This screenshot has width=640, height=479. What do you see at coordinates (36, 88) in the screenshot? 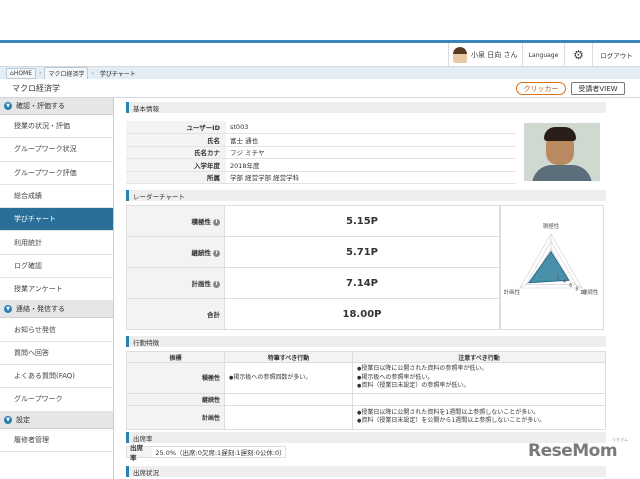
I see `course-title: マクロ経済学` at bounding box center [36, 88].